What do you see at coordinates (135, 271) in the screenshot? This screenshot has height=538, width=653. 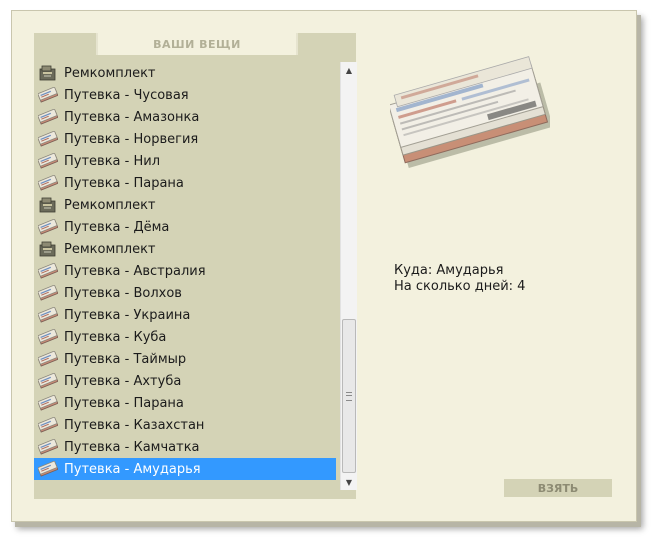 I see `list-item-label: Путевка - Австралия` at bounding box center [135, 271].